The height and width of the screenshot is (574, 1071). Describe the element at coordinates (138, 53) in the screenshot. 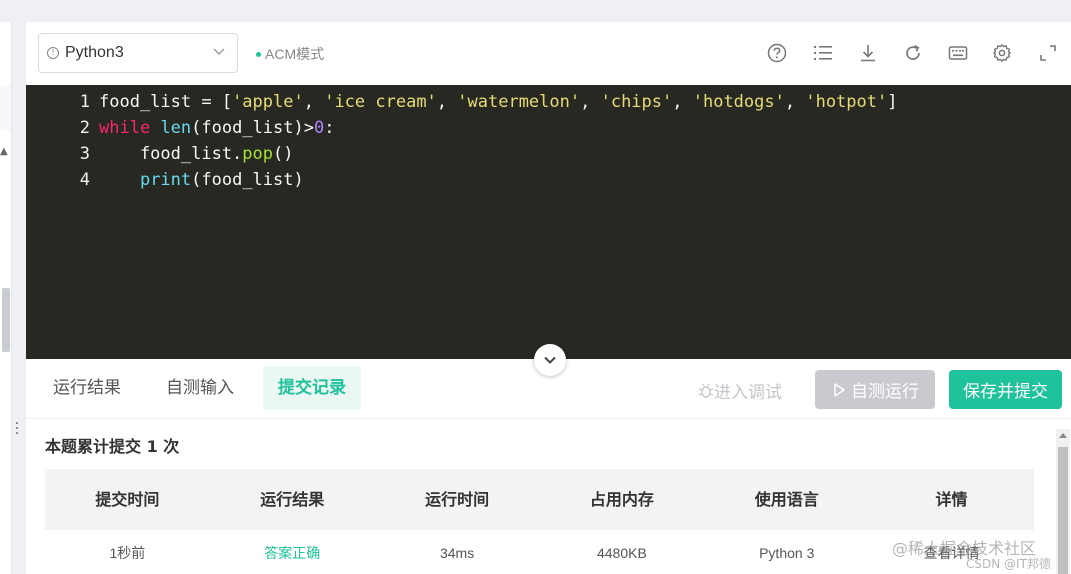

I see `language-select: ! Python3` at that location.